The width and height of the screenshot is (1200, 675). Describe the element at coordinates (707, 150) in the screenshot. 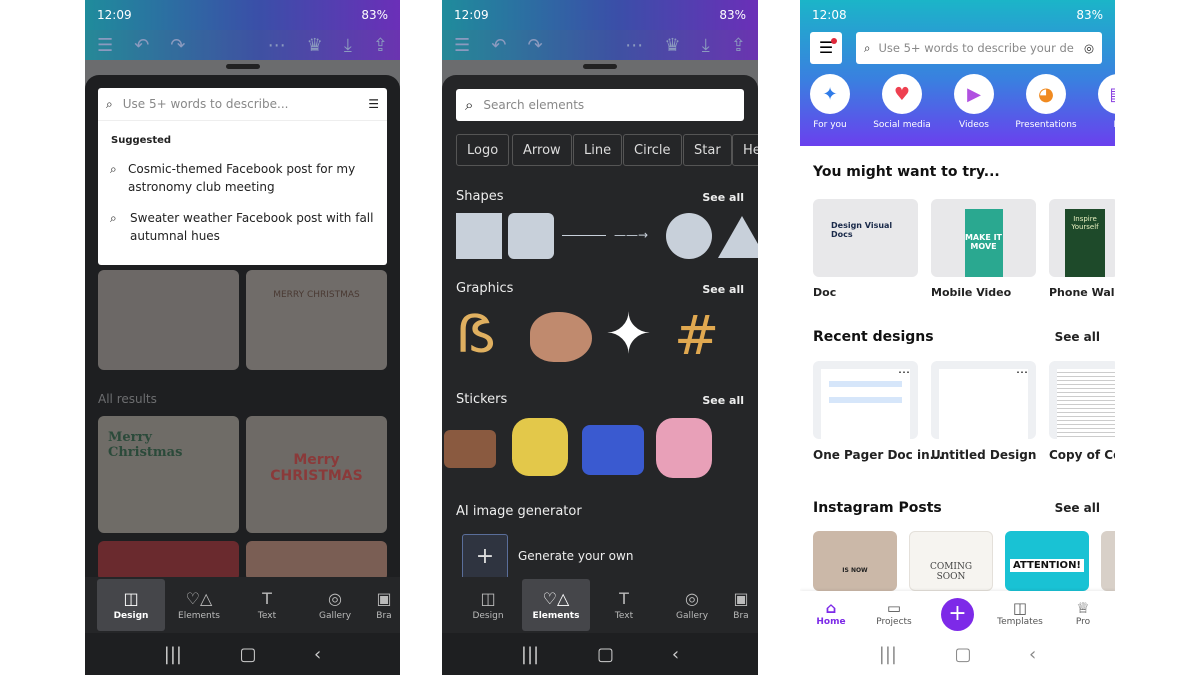

I see `chip-star: Star` at that location.